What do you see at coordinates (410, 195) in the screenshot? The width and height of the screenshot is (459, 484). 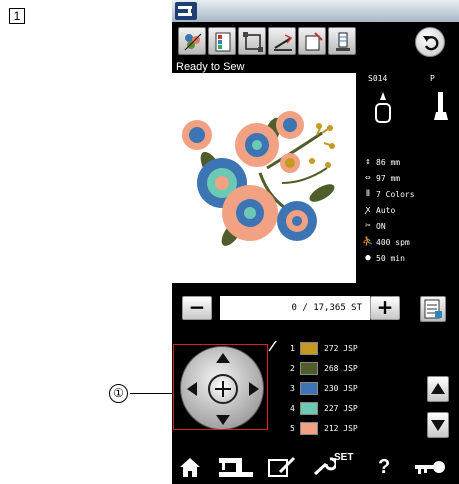 I see `info-colors: Ⅱ 7 Colors` at bounding box center [410, 195].